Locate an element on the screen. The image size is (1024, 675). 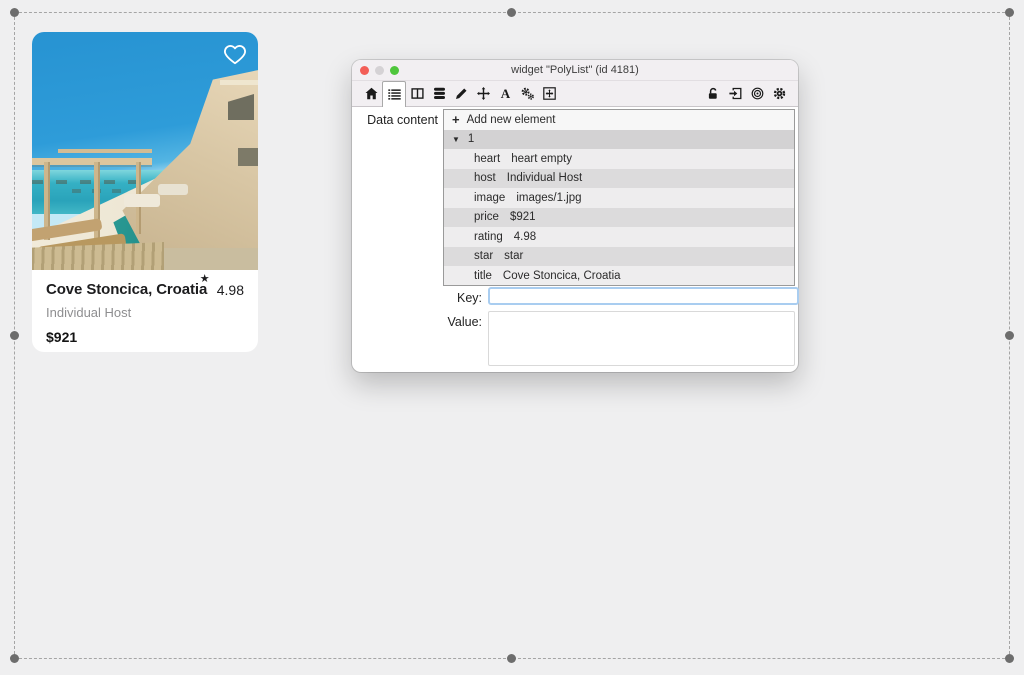
gear-icon is located at coordinates (779, 93).